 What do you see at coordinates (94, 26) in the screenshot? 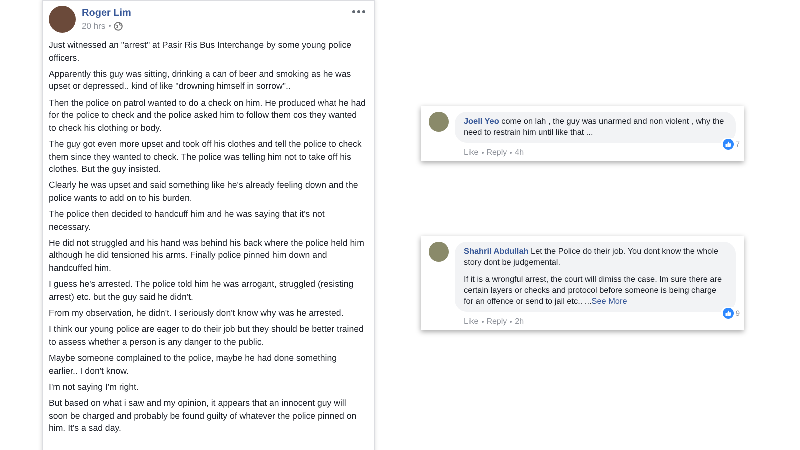
I see `post-time: 20 hrs` at bounding box center [94, 26].